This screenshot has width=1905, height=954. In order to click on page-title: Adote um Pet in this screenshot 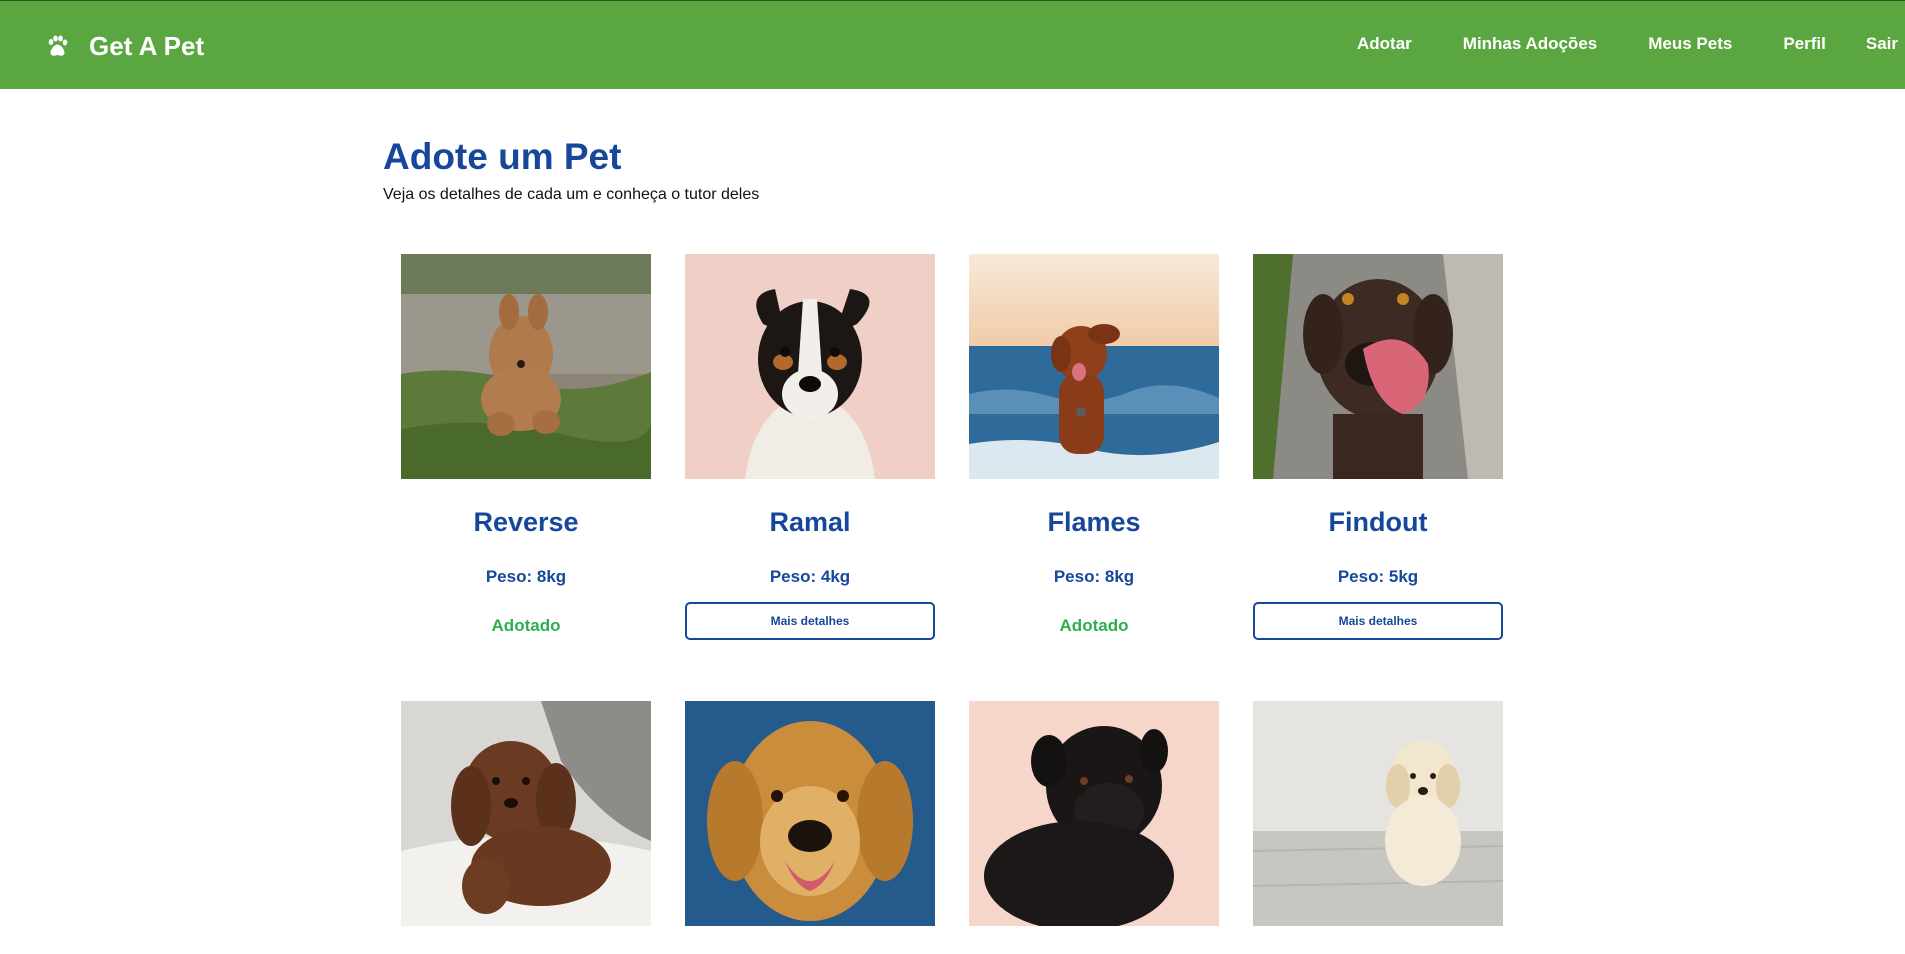, I will do `click(502, 156)`.